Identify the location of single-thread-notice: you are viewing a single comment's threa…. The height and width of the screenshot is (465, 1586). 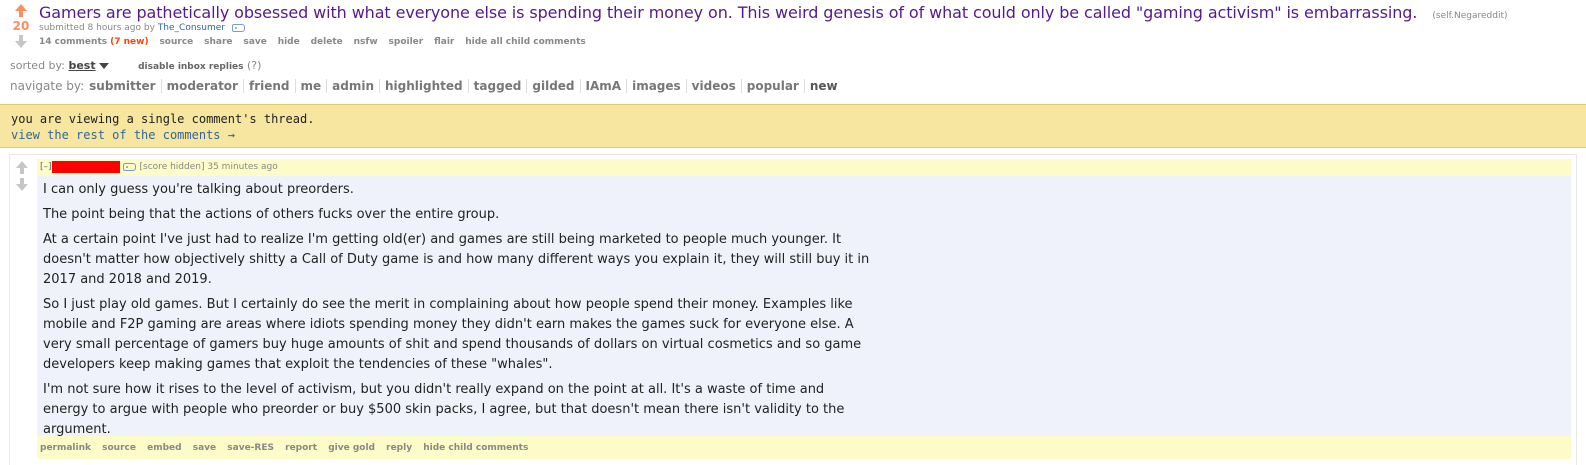
(163, 119).